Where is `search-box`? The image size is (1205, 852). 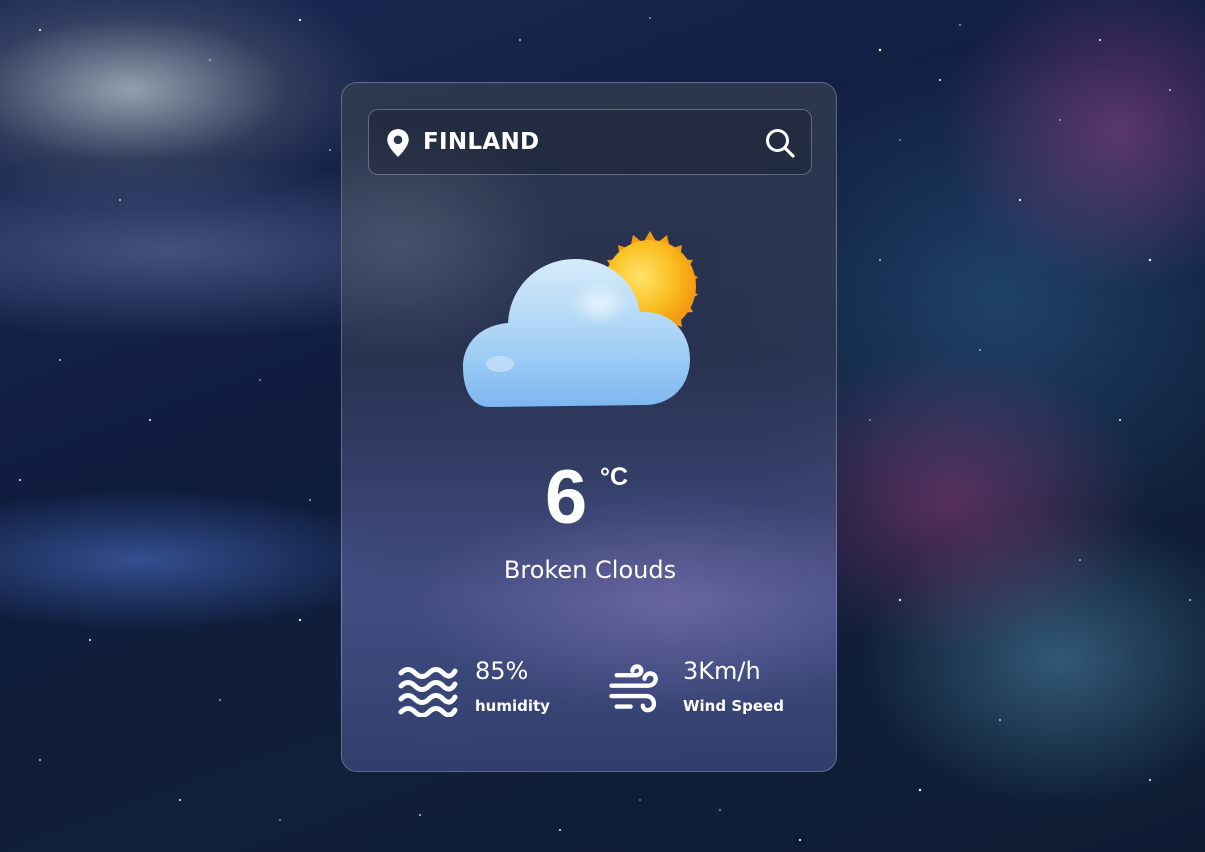 search-box is located at coordinates (590, 142).